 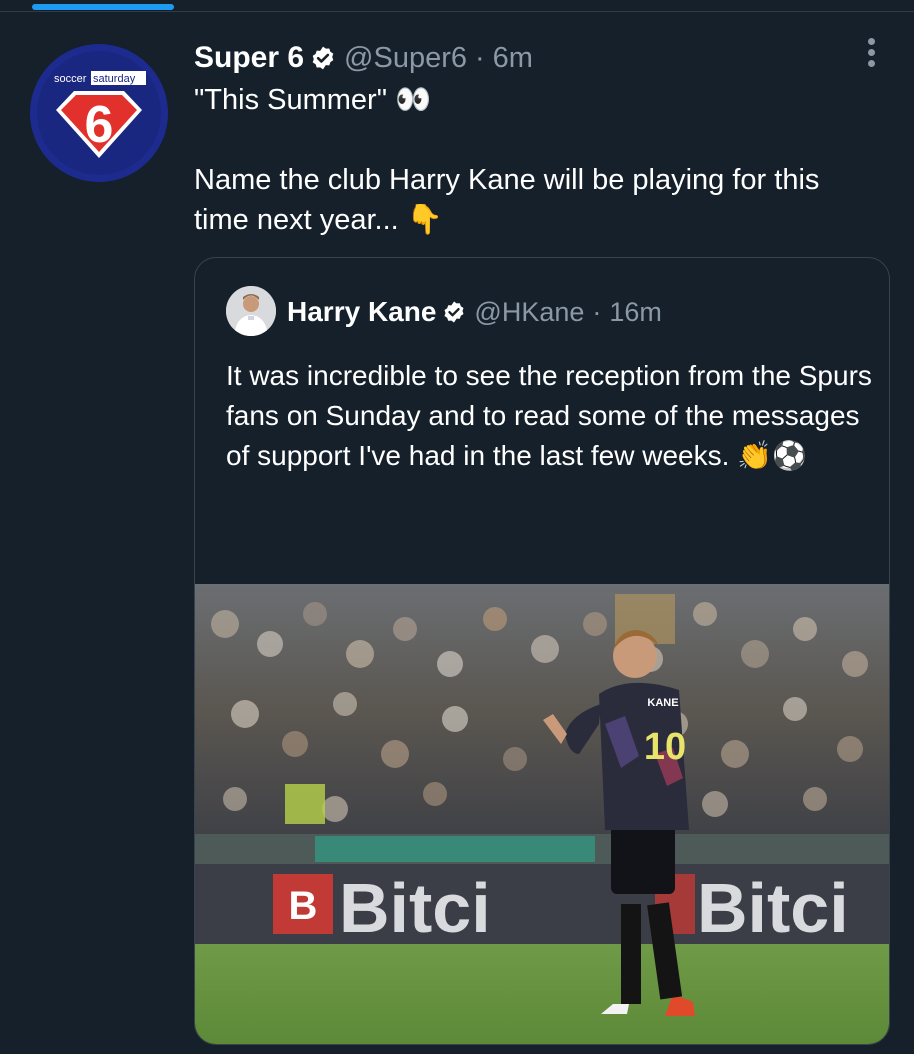 I want to click on quoted-tweet-header: Harry Kane @HKane · 16m, so click(x=474, y=312).